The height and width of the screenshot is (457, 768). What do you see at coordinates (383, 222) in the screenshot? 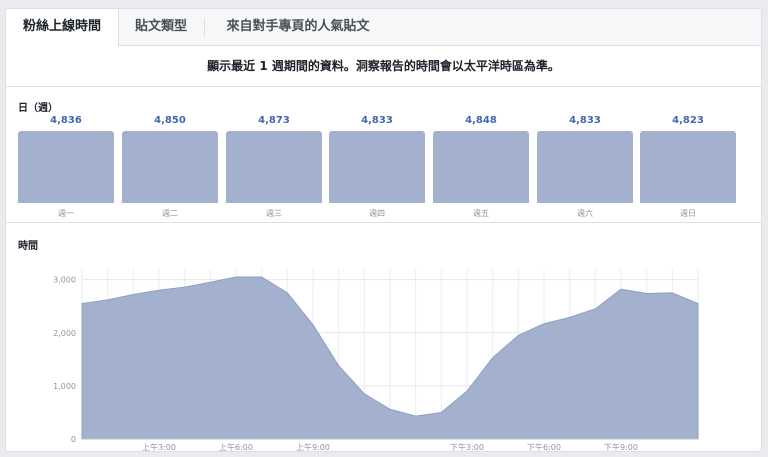
I see `section-divider` at bounding box center [383, 222].